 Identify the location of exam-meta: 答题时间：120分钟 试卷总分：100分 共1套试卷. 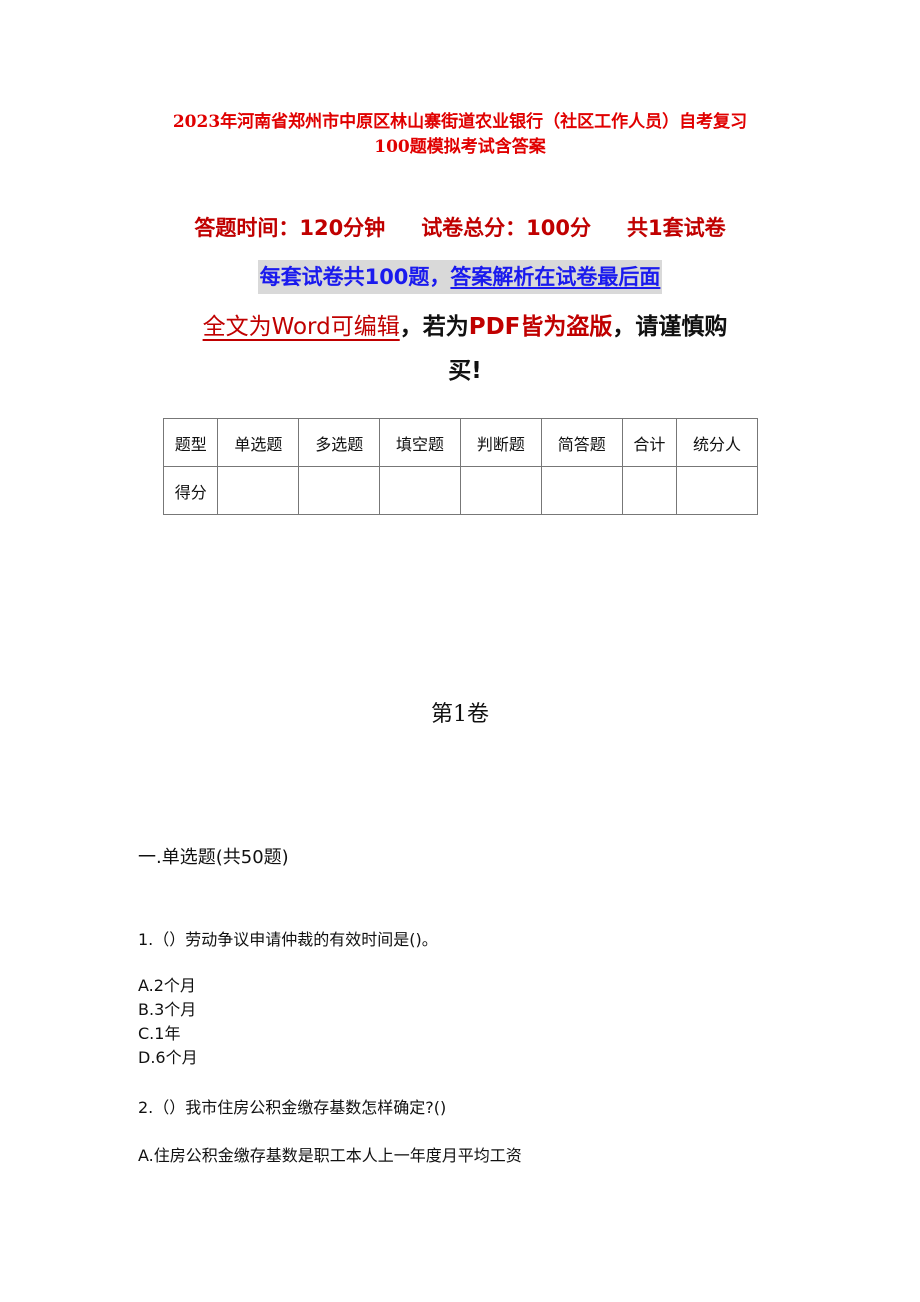
(460, 228).